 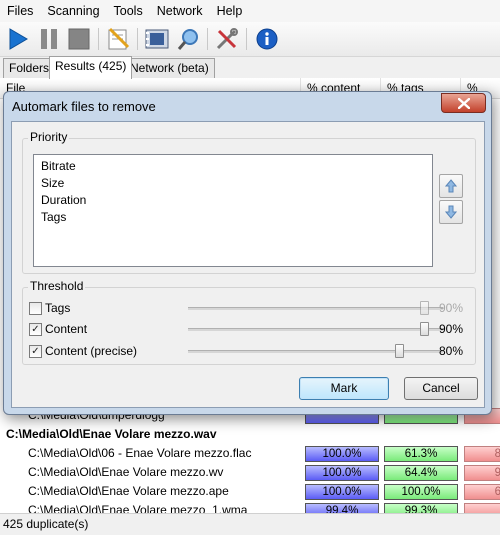 What do you see at coordinates (230, 11) in the screenshot?
I see `menu-help: Help` at bounding box center [230, 11].